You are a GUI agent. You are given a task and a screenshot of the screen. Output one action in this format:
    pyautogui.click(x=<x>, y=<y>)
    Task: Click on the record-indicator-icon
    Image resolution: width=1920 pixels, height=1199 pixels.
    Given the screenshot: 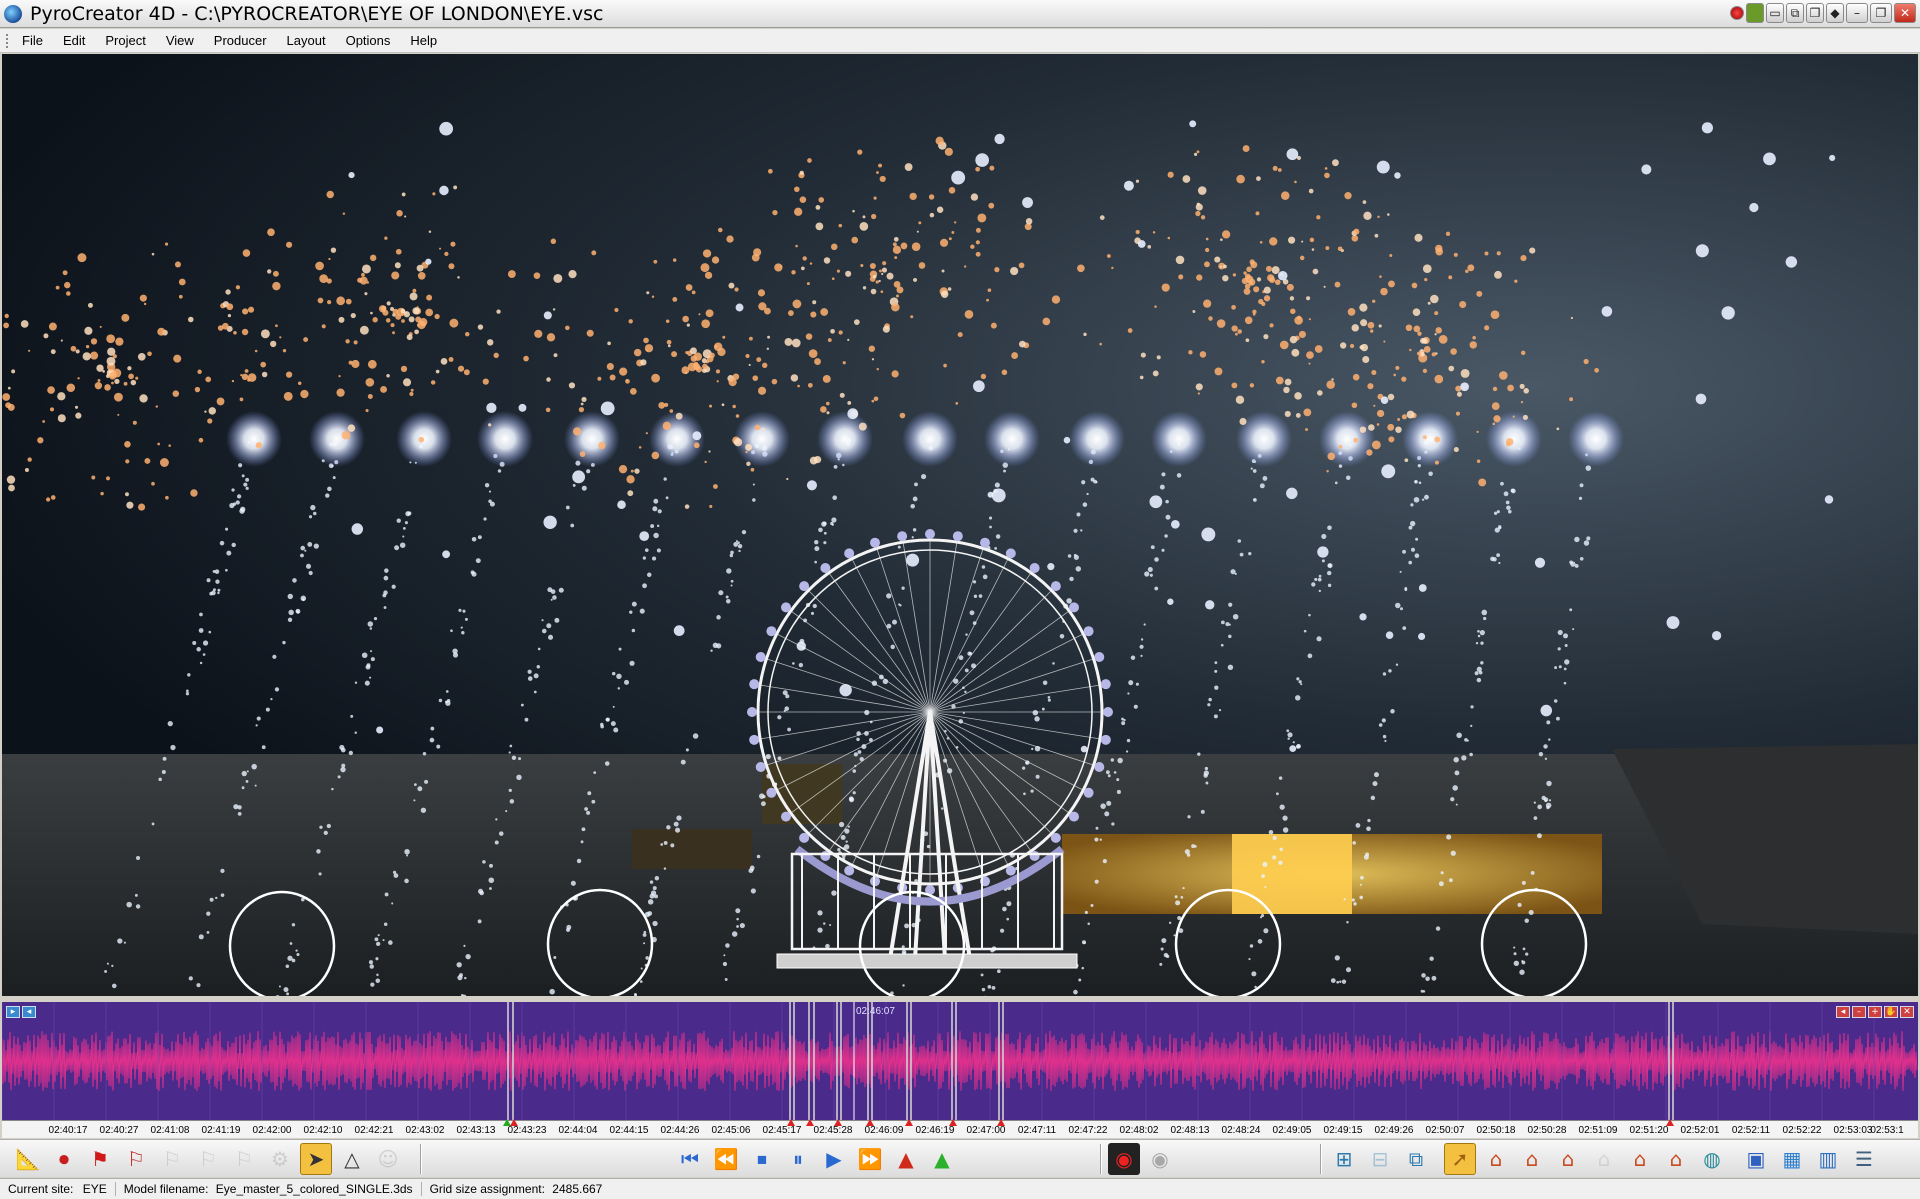 What is the action you would take?
    pyautogui.click(x=1737, y=13)
    